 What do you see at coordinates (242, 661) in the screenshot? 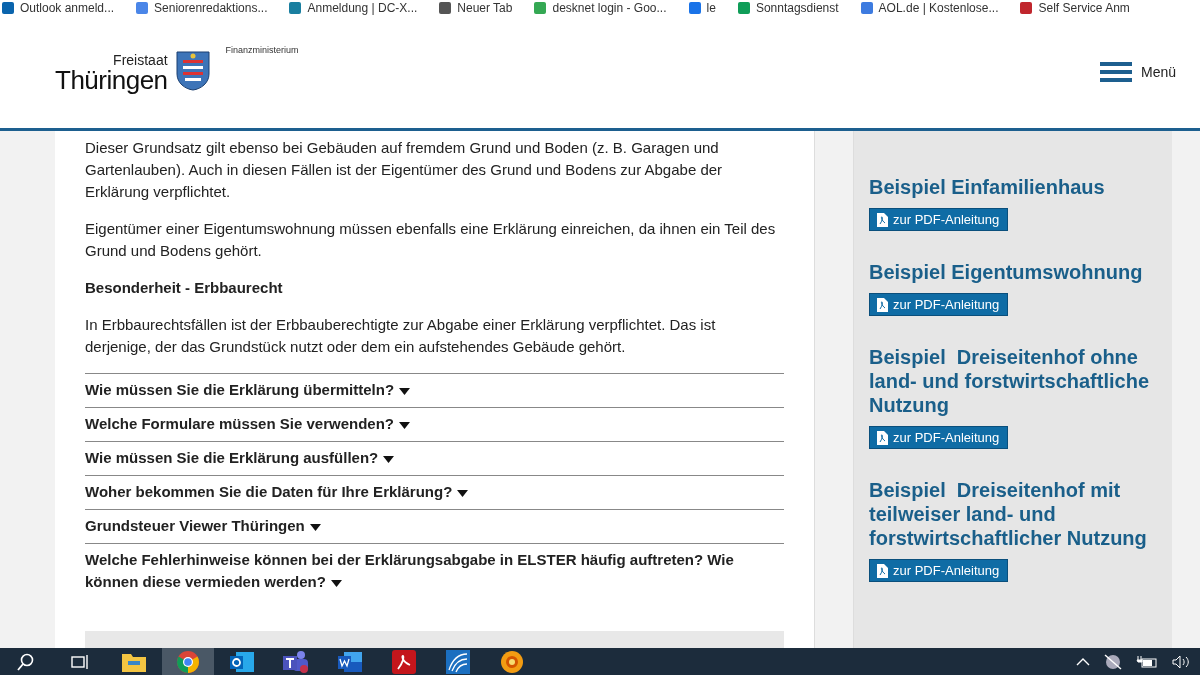
I see `mail-app-icon` at bounding box center [242, 661].